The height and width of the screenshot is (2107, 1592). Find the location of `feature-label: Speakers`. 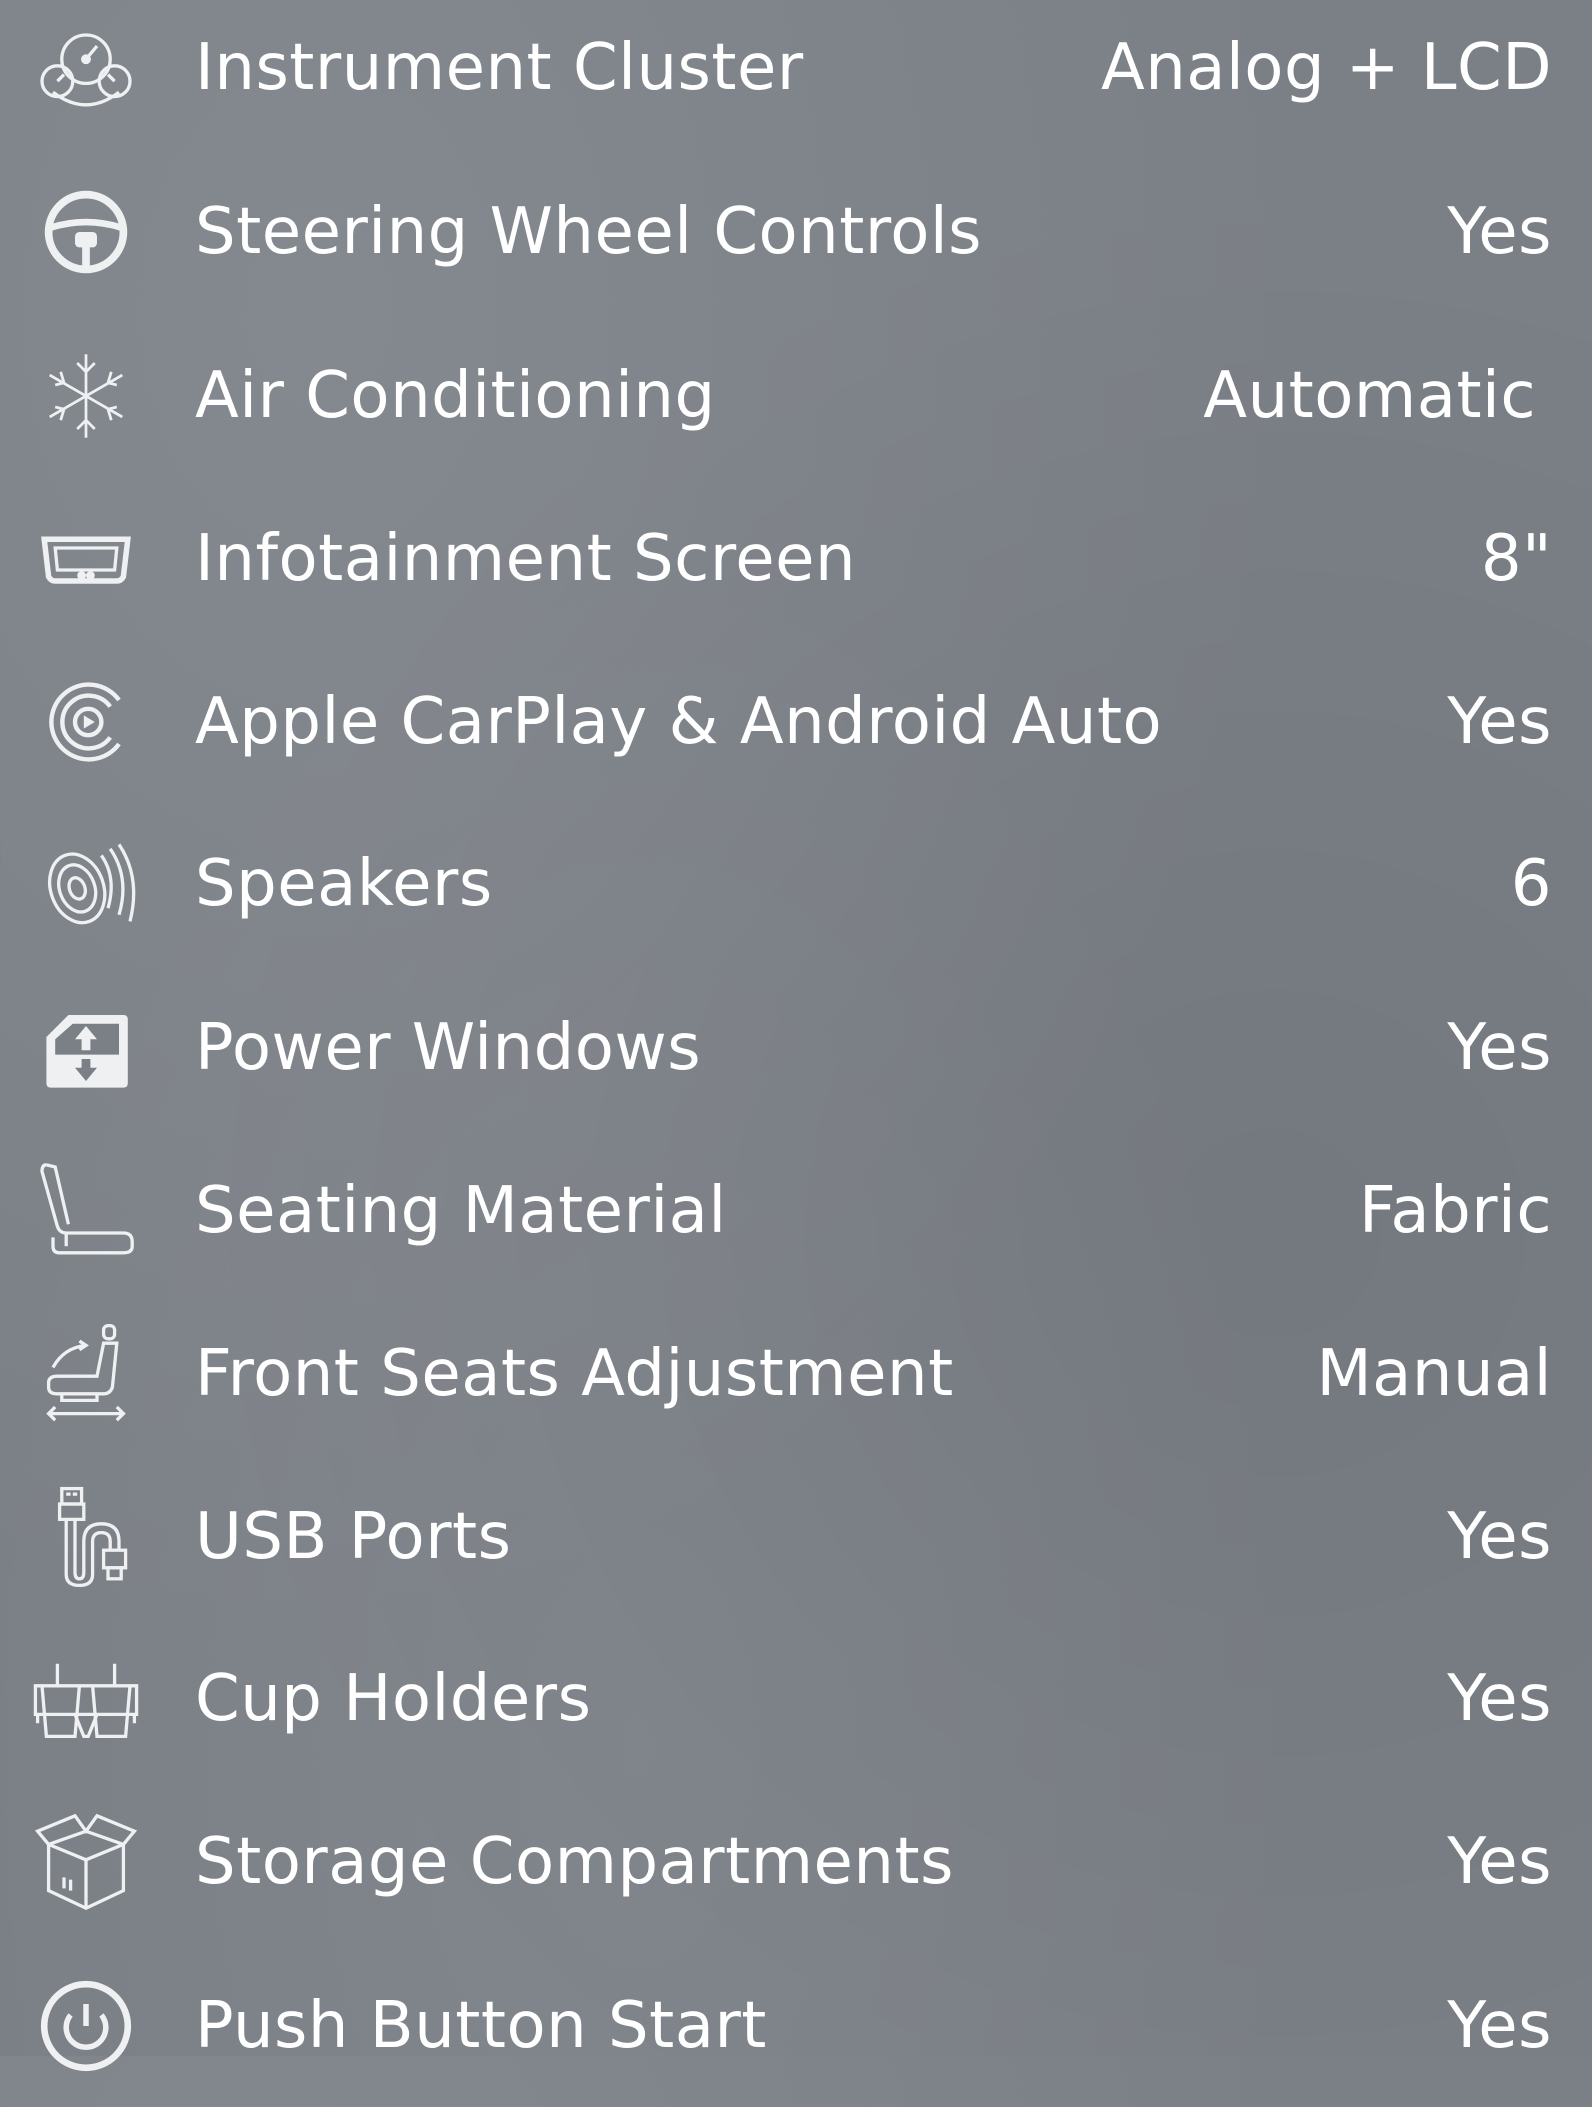

feature-label: Speakers is located at coordinates (344, 883).